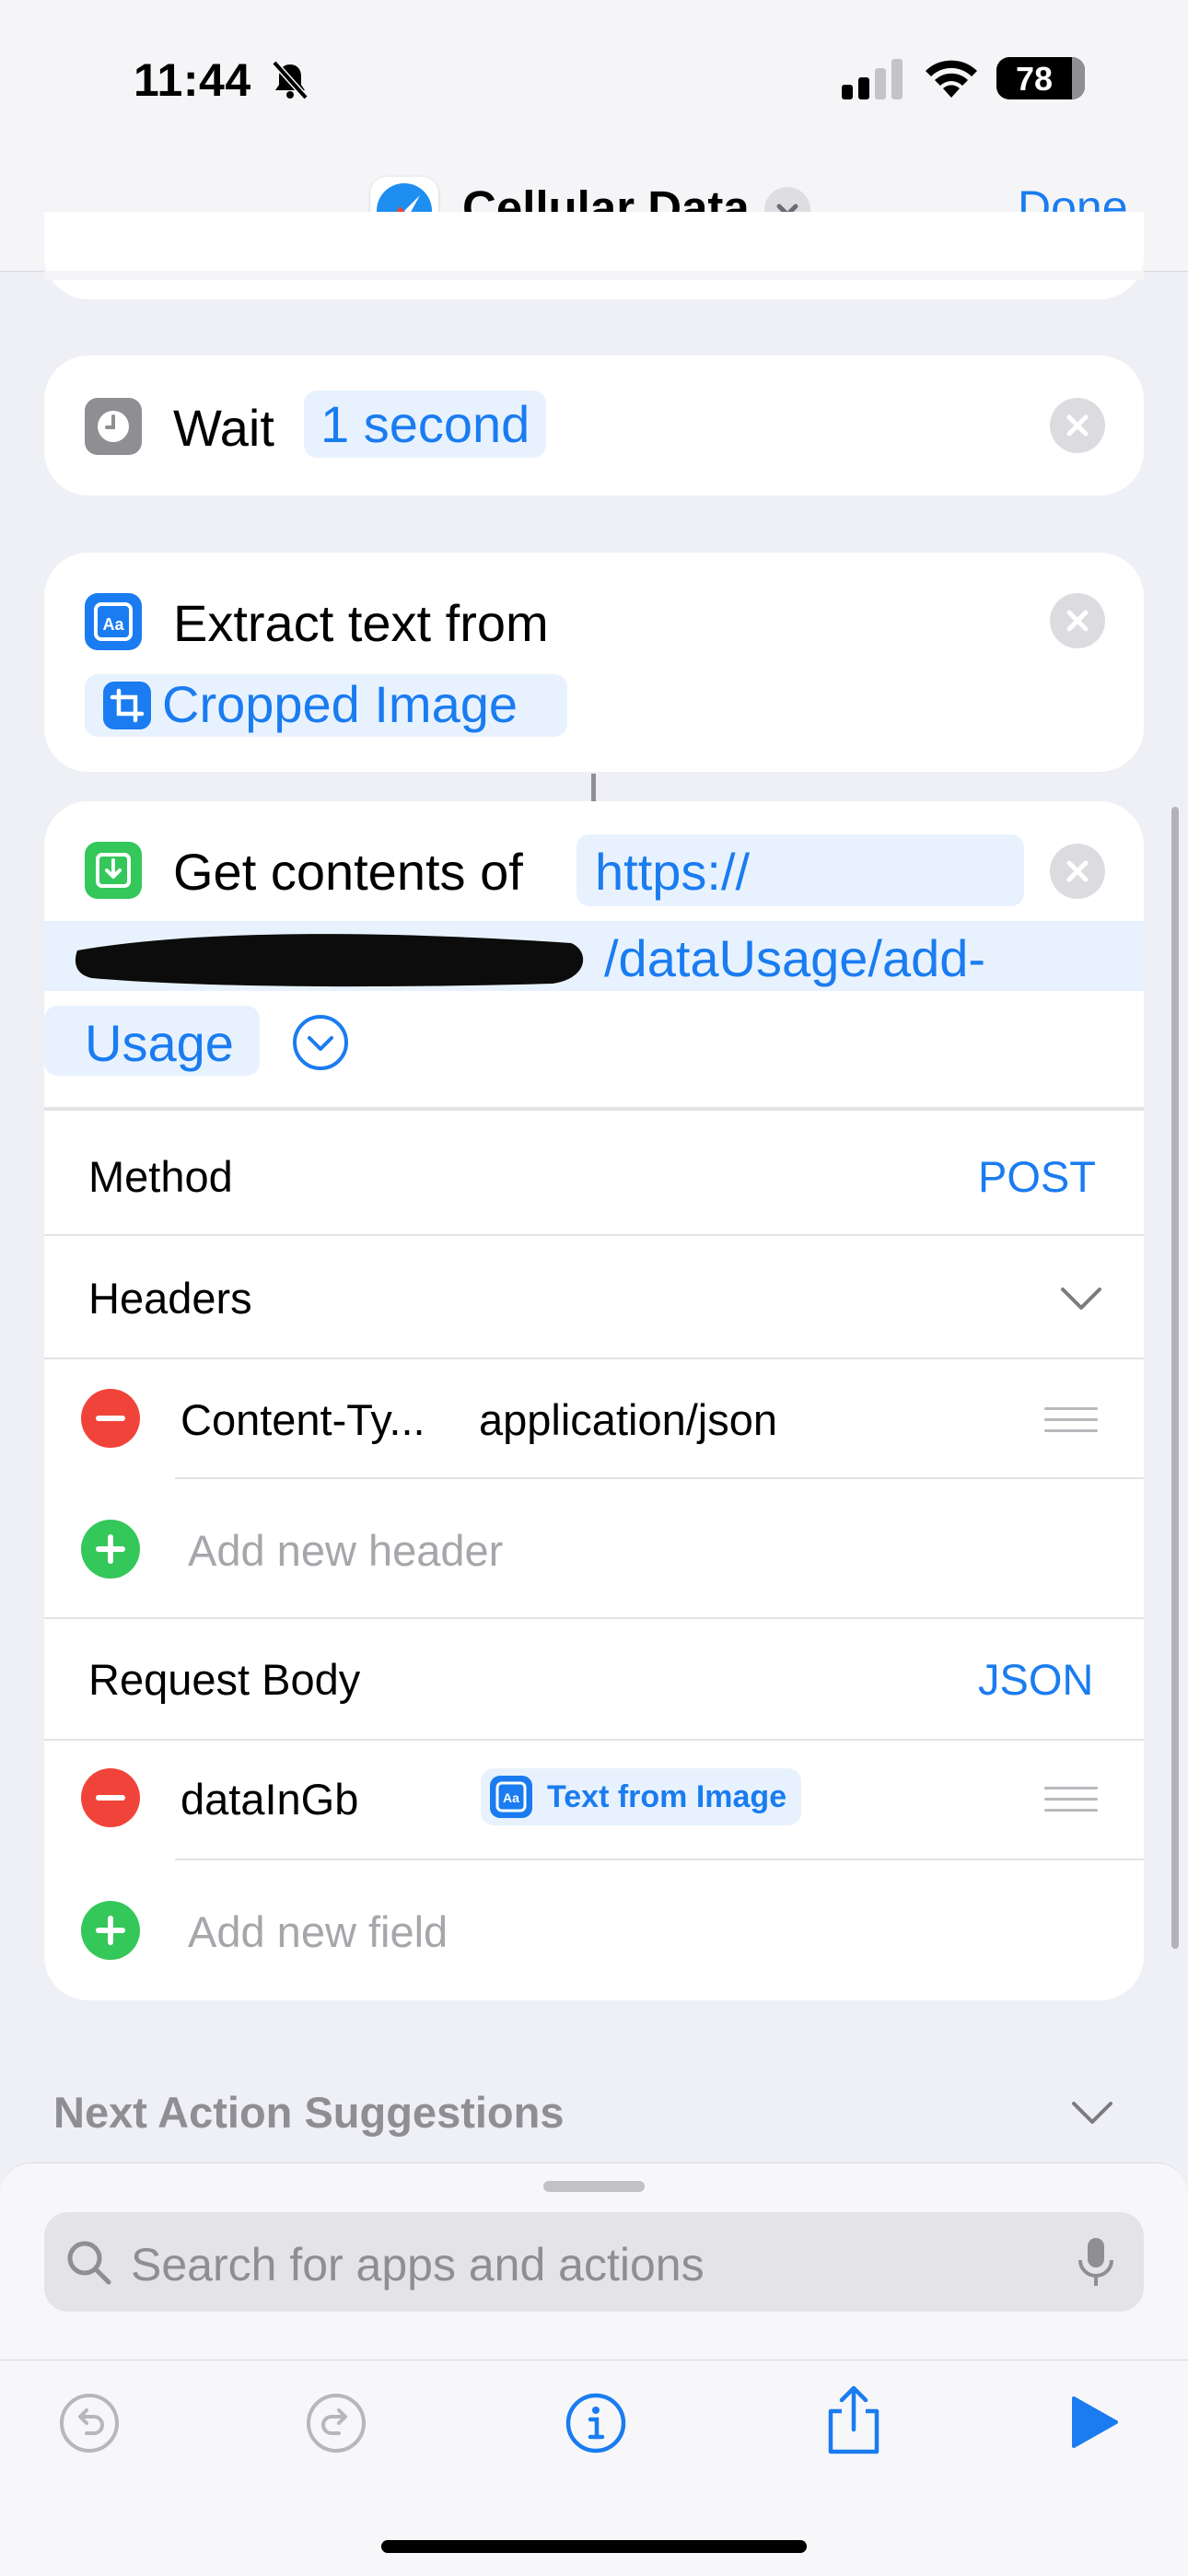 The height and width of the screenshot is (2576, 1188). I want to click on next-action-suggestions-header: Next Action Suggestions, so click(308, 2112).